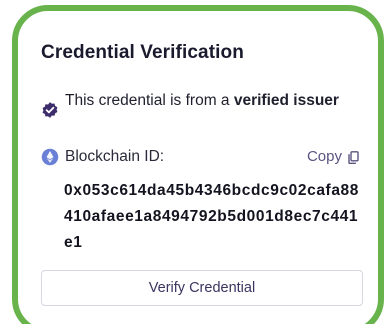  What do you see at coordinates (50, 110) in the screenshot?
I see `verified-badge-icon` at bounding box center [50, 110].